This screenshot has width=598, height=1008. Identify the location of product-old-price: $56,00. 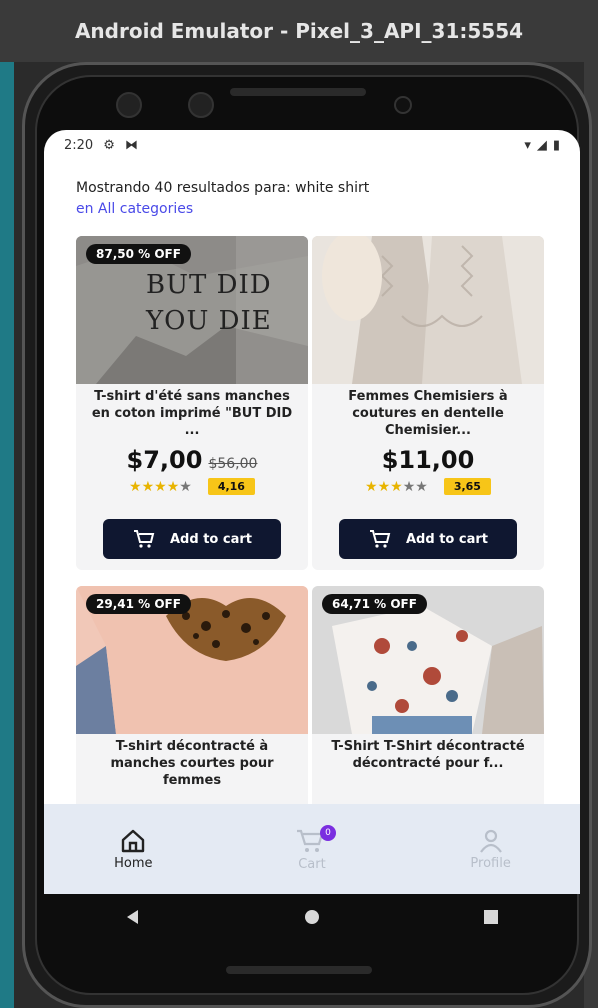
(233, 464).